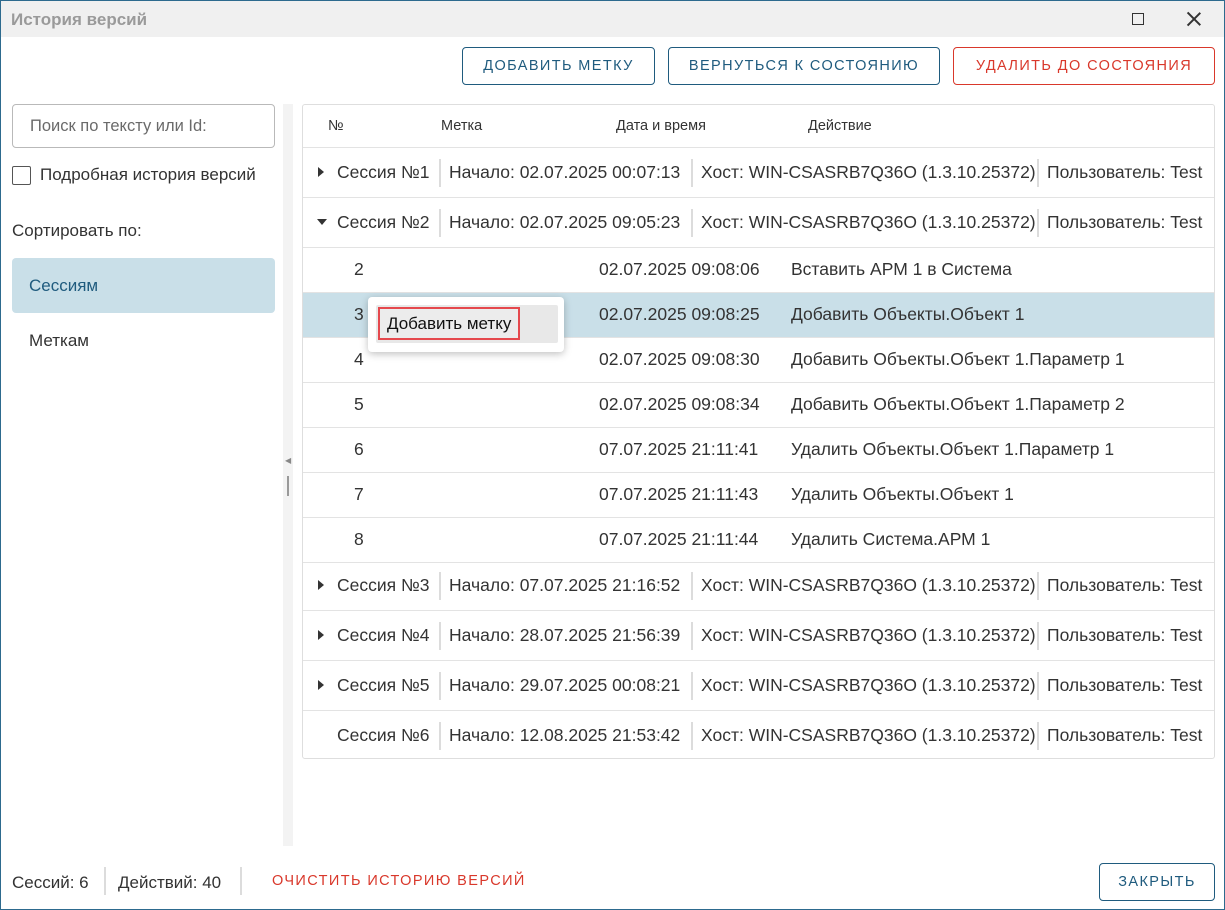  What do you see at coordinates (336, 126) in the screenshot?
I see `column-header-number: №` at bounding box center [336, 126].